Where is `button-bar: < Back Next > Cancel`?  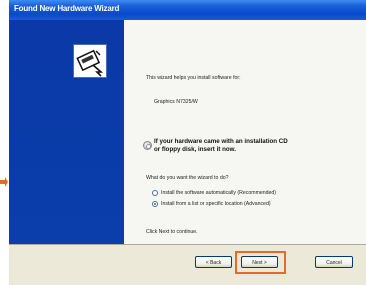 button-bar: < Back Next > Cancel is located at coordinates (187, 264).